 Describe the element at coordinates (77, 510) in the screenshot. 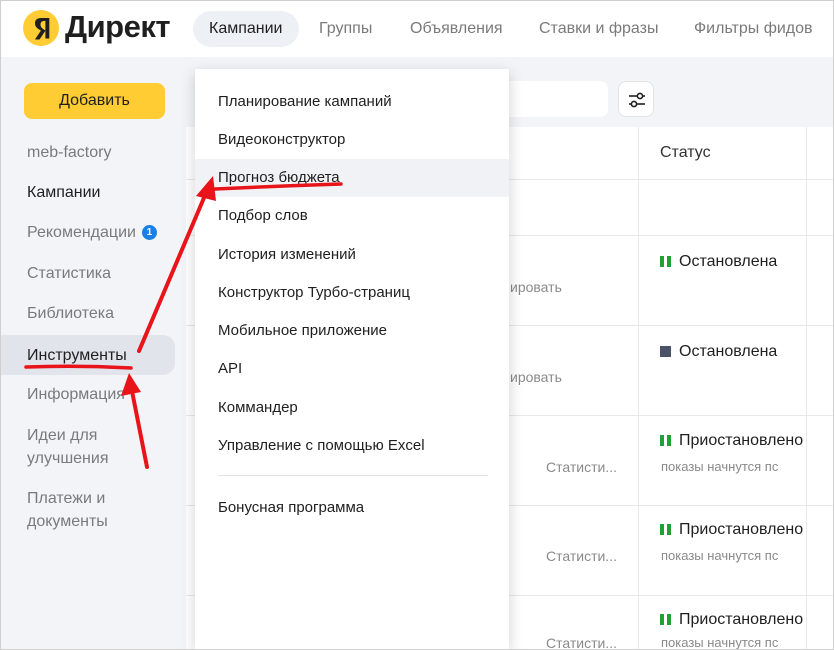

I see `sidebar-item-payments: Платежи и документы` at that location.